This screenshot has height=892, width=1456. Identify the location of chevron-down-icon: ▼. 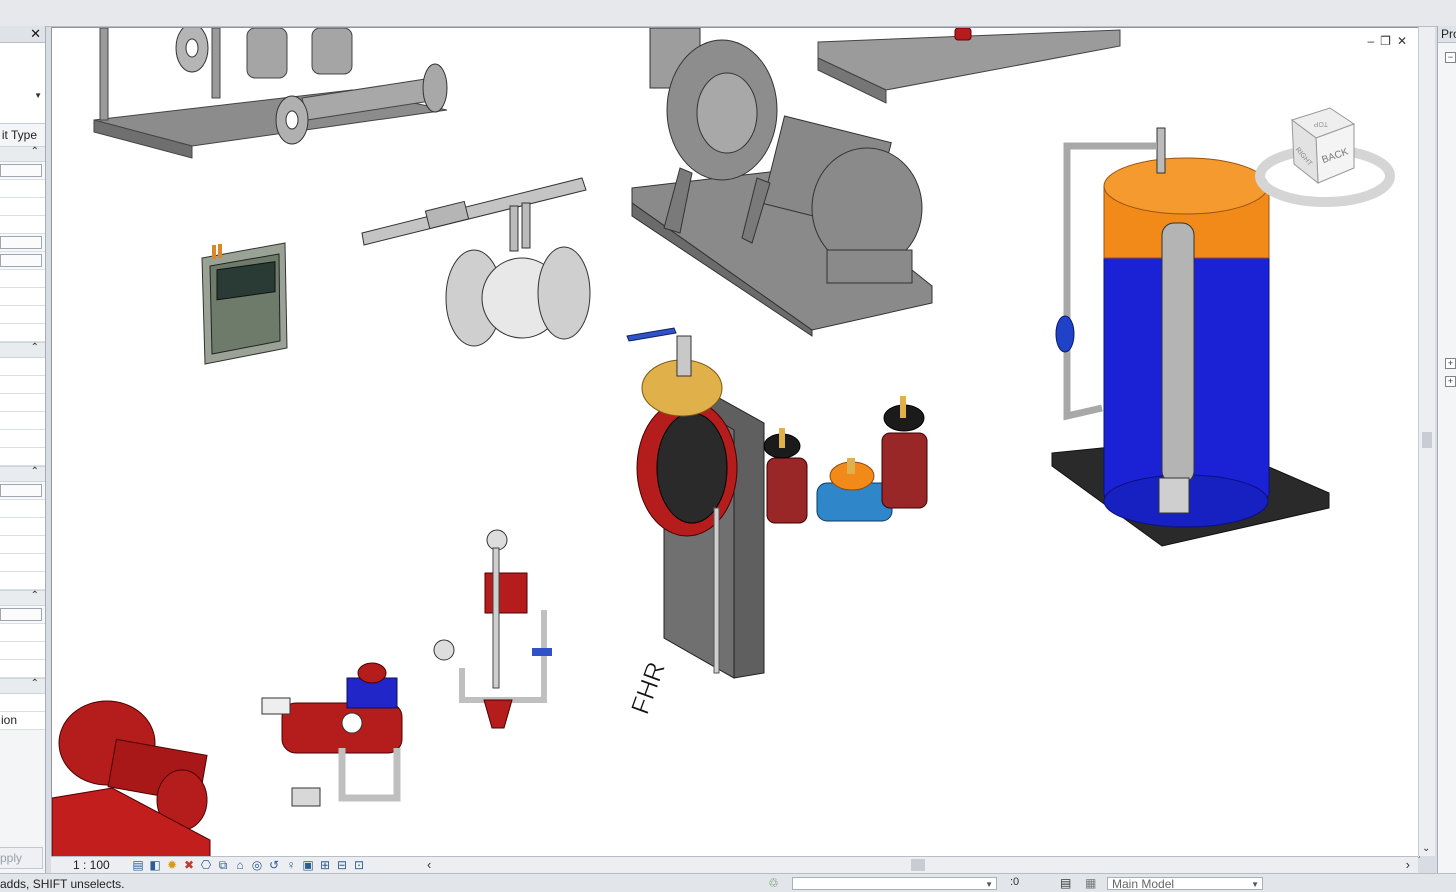
(38, 95).